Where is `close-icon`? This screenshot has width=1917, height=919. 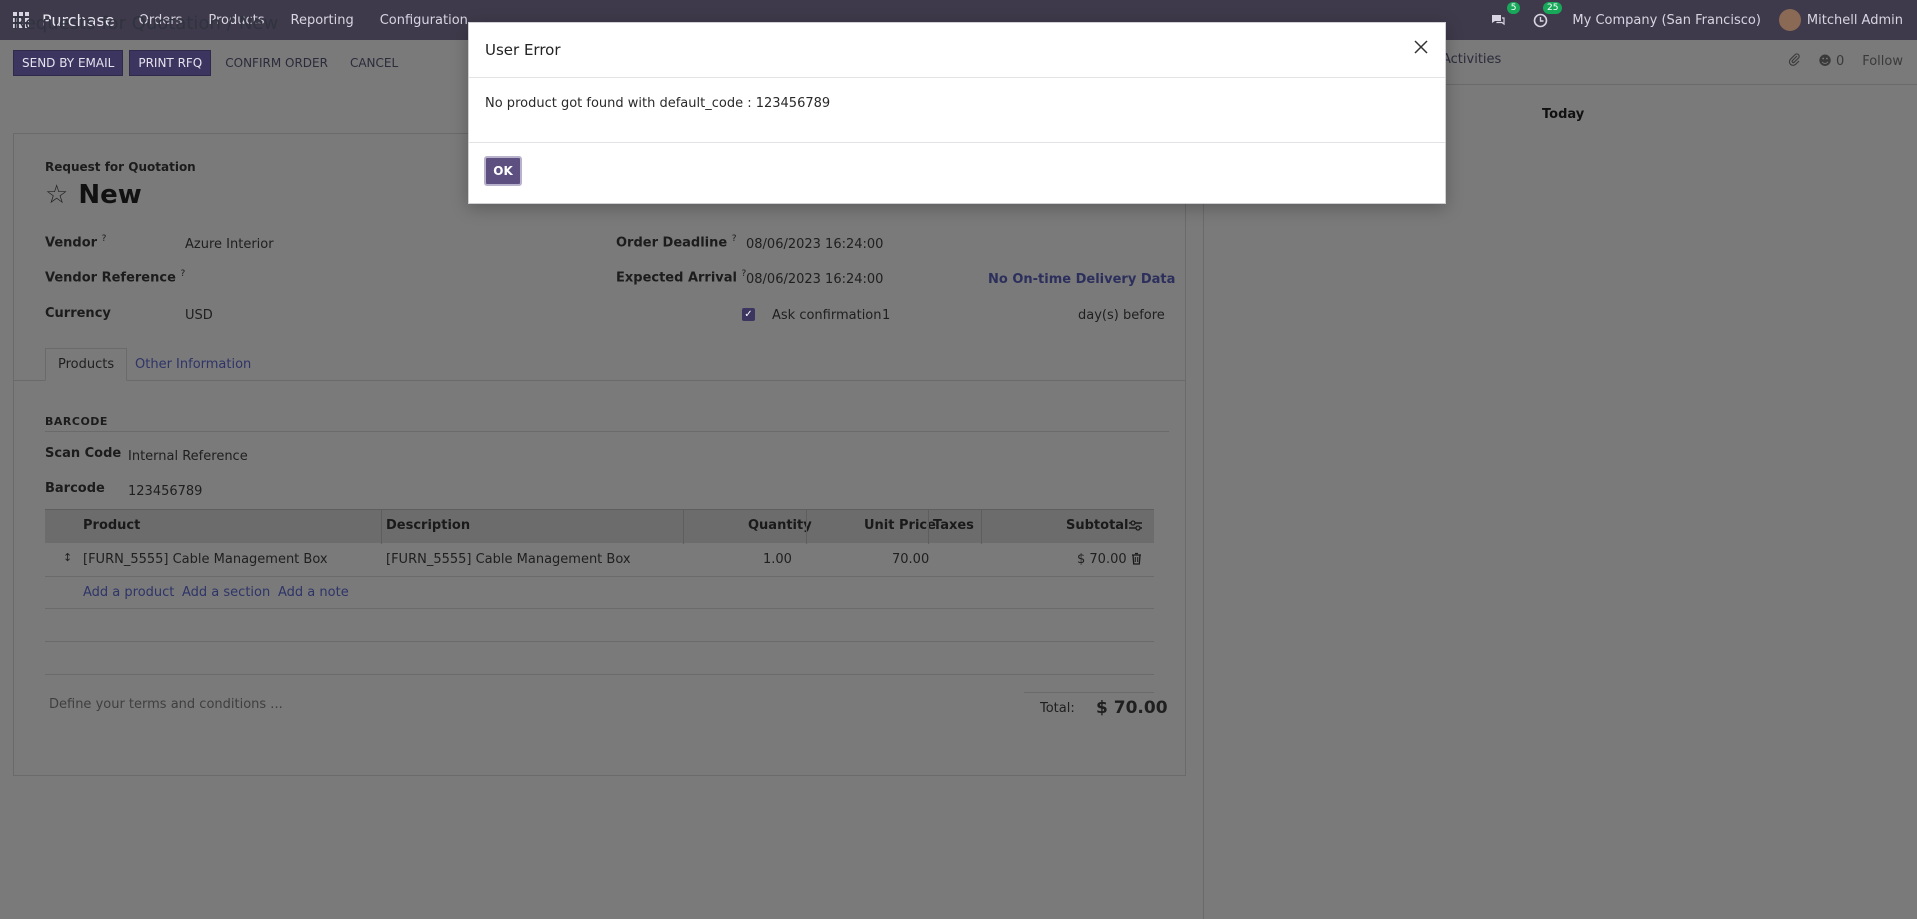
close-icon is located at coordinates (1421, 47).